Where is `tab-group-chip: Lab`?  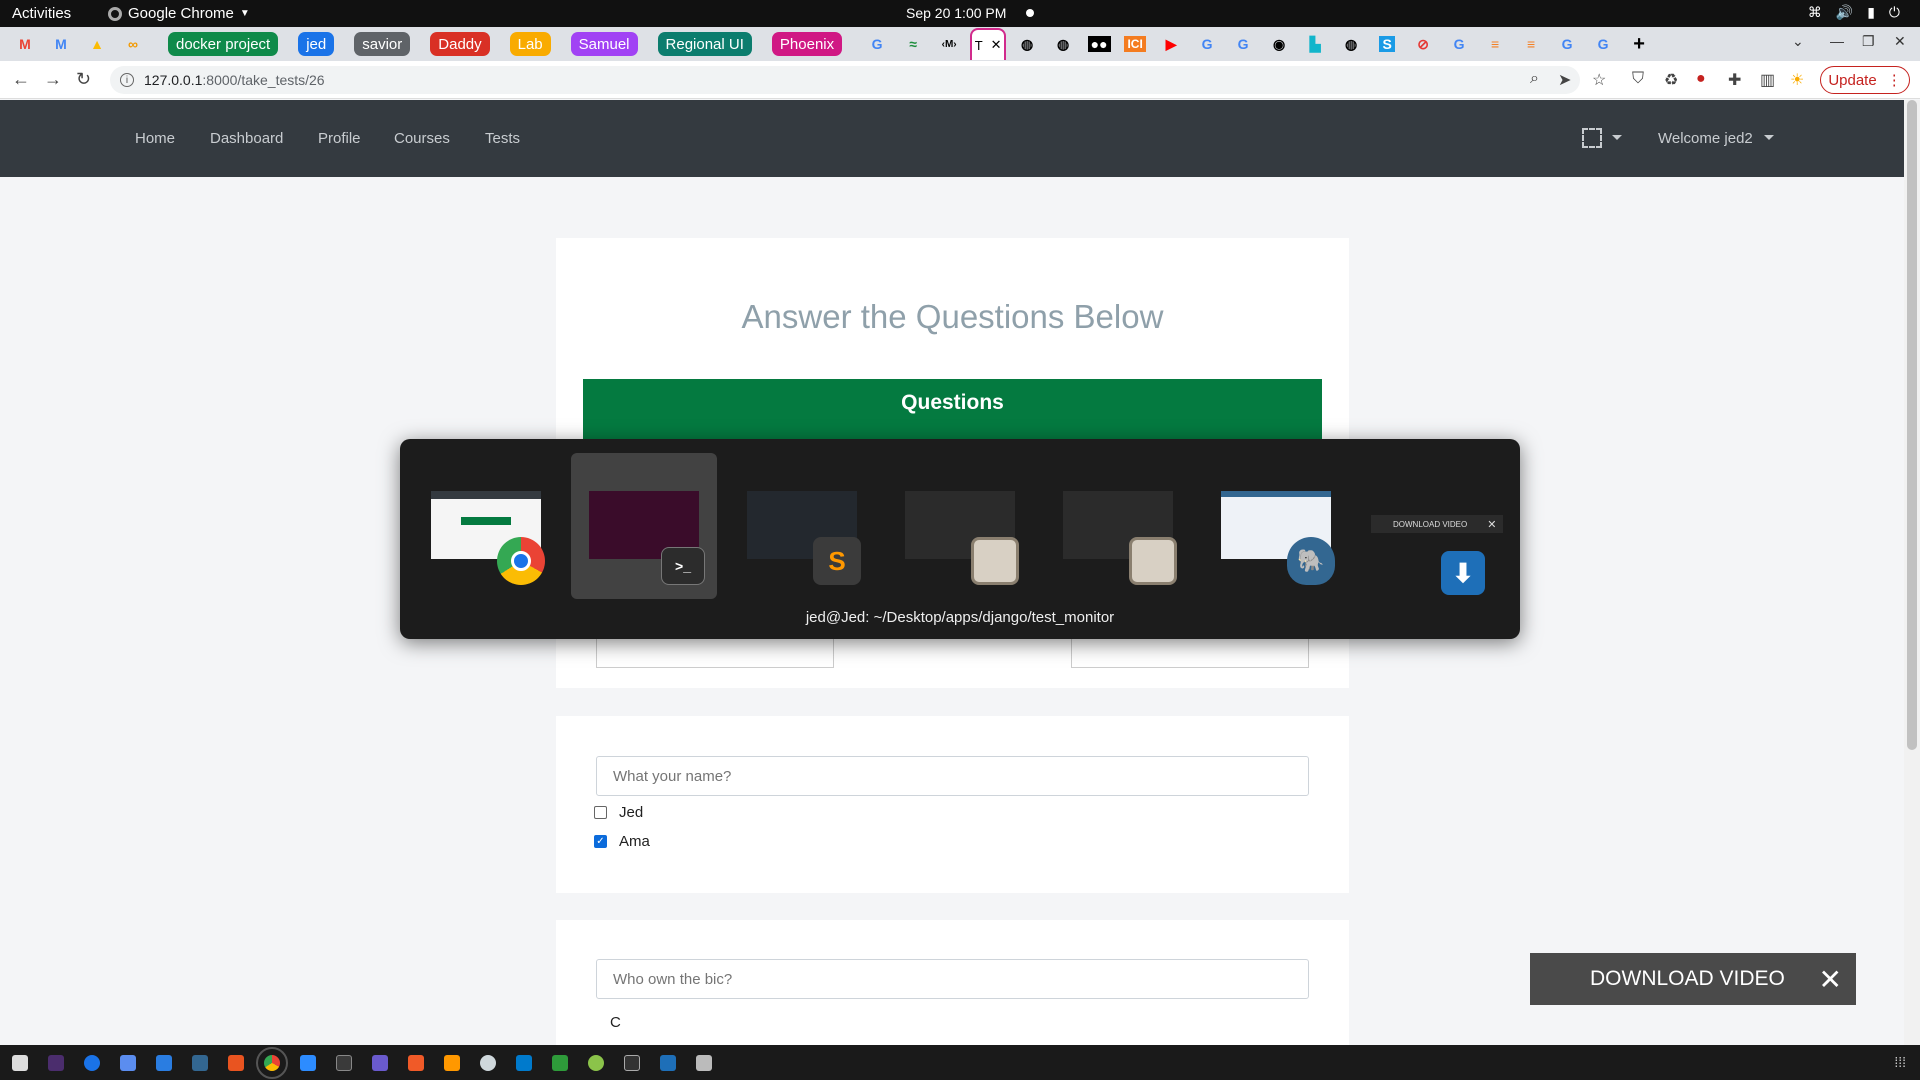 tab-group-chip: Lab is located at coordinates (530, 44).